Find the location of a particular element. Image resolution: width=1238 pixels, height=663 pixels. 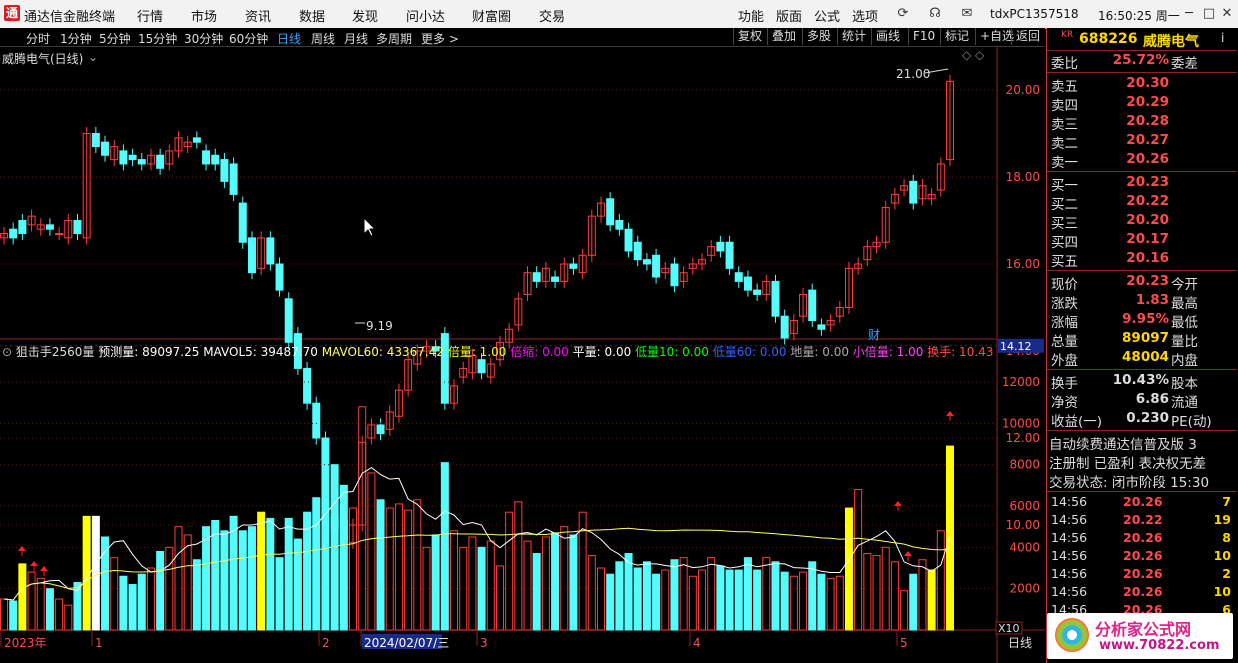

price-tick-label: 16.00 is located at coordinates (1023, 264).